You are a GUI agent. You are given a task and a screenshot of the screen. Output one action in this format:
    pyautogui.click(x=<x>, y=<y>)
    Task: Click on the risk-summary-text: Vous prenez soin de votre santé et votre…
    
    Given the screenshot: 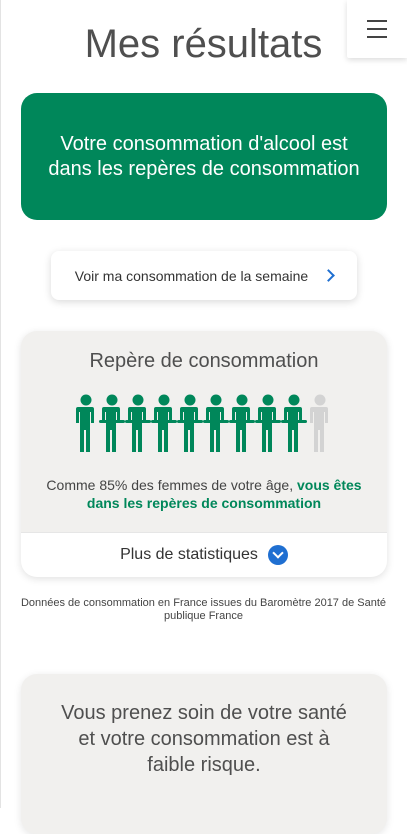 What is the action you would take?
    pyautogui.click(x=204, y=739)
    